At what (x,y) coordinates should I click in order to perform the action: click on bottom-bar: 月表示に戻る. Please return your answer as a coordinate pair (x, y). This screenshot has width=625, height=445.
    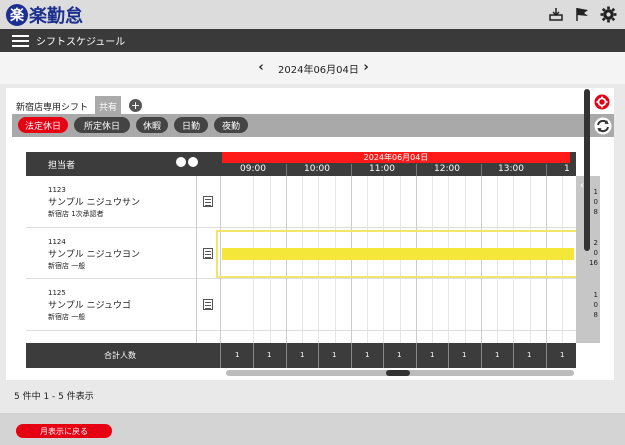
    Looking at the image, I should click on (312, 429).